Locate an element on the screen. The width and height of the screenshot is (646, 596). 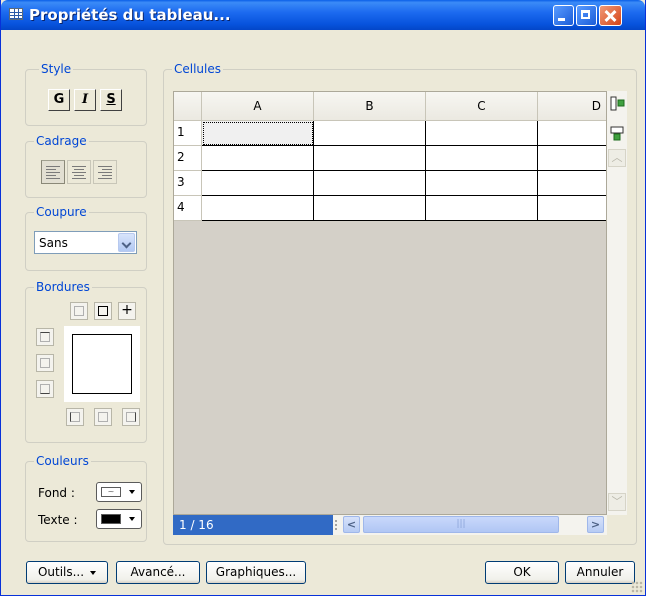
row-header-1: 1 is located at coordinates (188, 133).